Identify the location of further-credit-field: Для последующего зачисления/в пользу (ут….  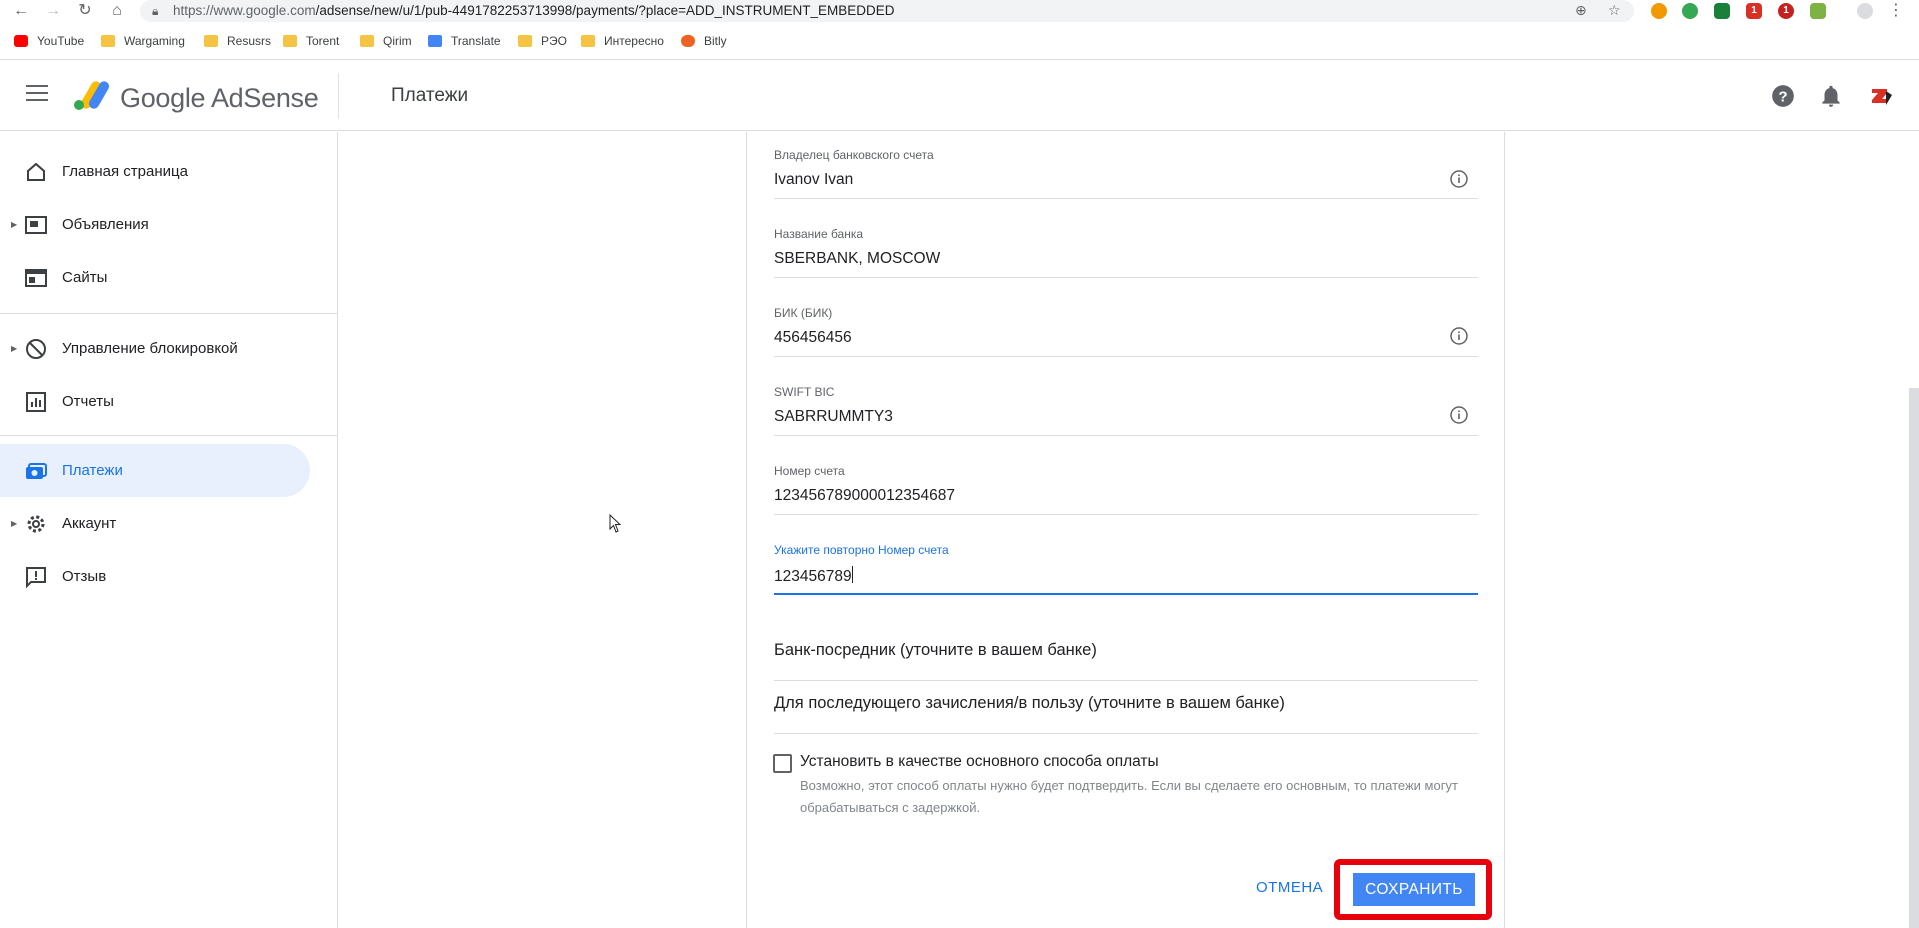
(1126, 714).